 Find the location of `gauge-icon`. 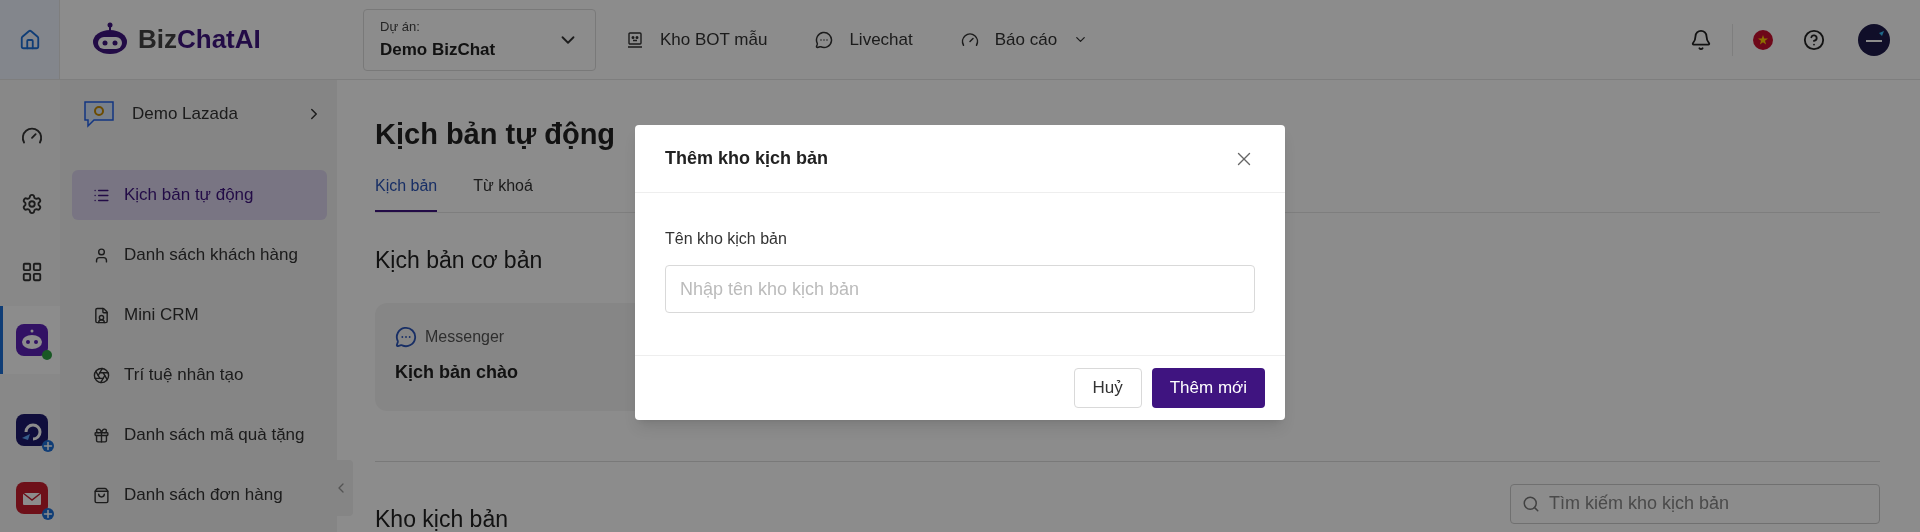

gauge-icon is located at coordinates (969, 39).